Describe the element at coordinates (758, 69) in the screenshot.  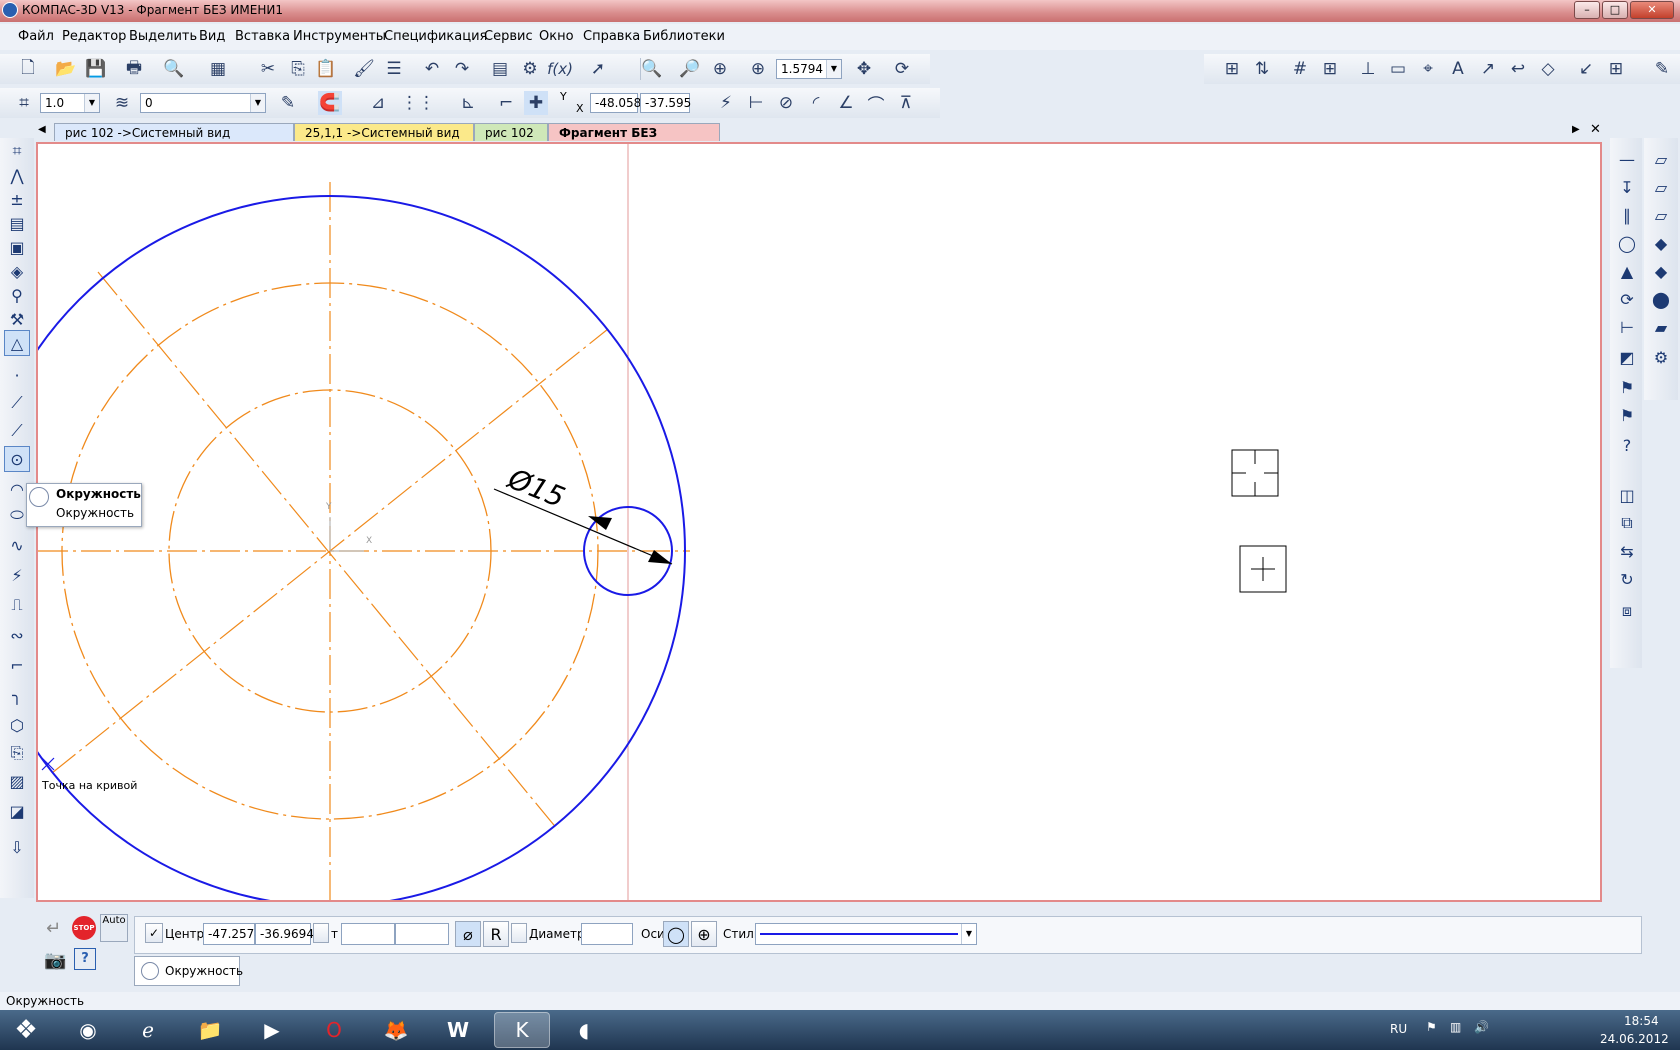
I see `zoom-in-icon: ⊕` at that location.